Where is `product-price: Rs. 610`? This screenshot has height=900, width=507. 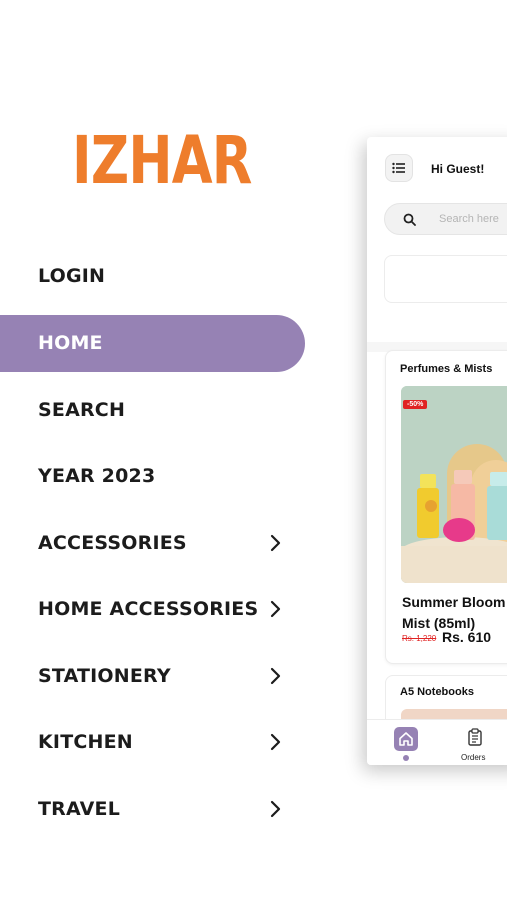 product-price: Rs. 610 is located at coordinates (467, 637).